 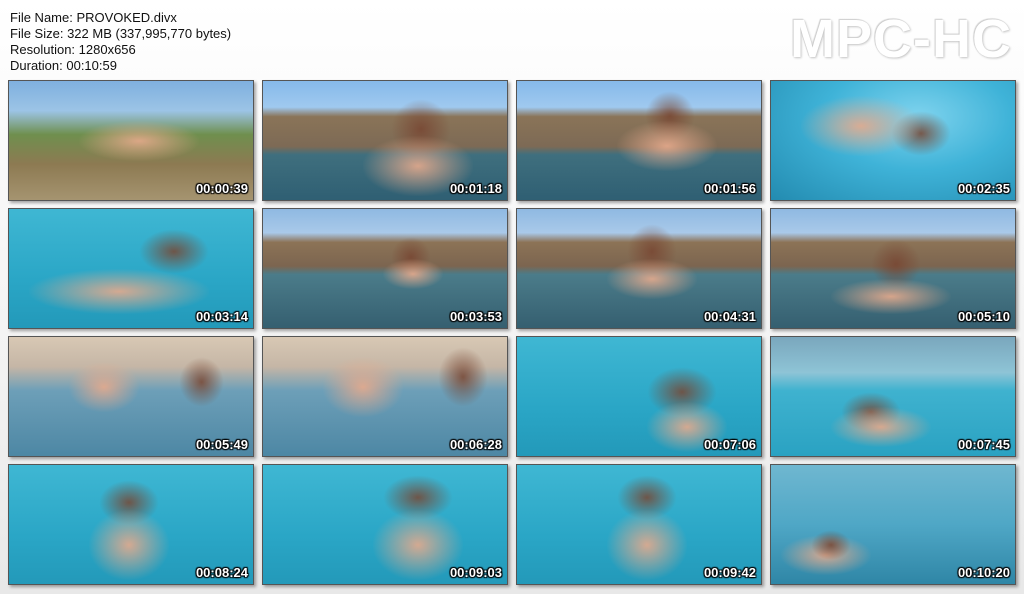 I want to click on thumbnail: 00:02:35, so click(x=893, y=140).